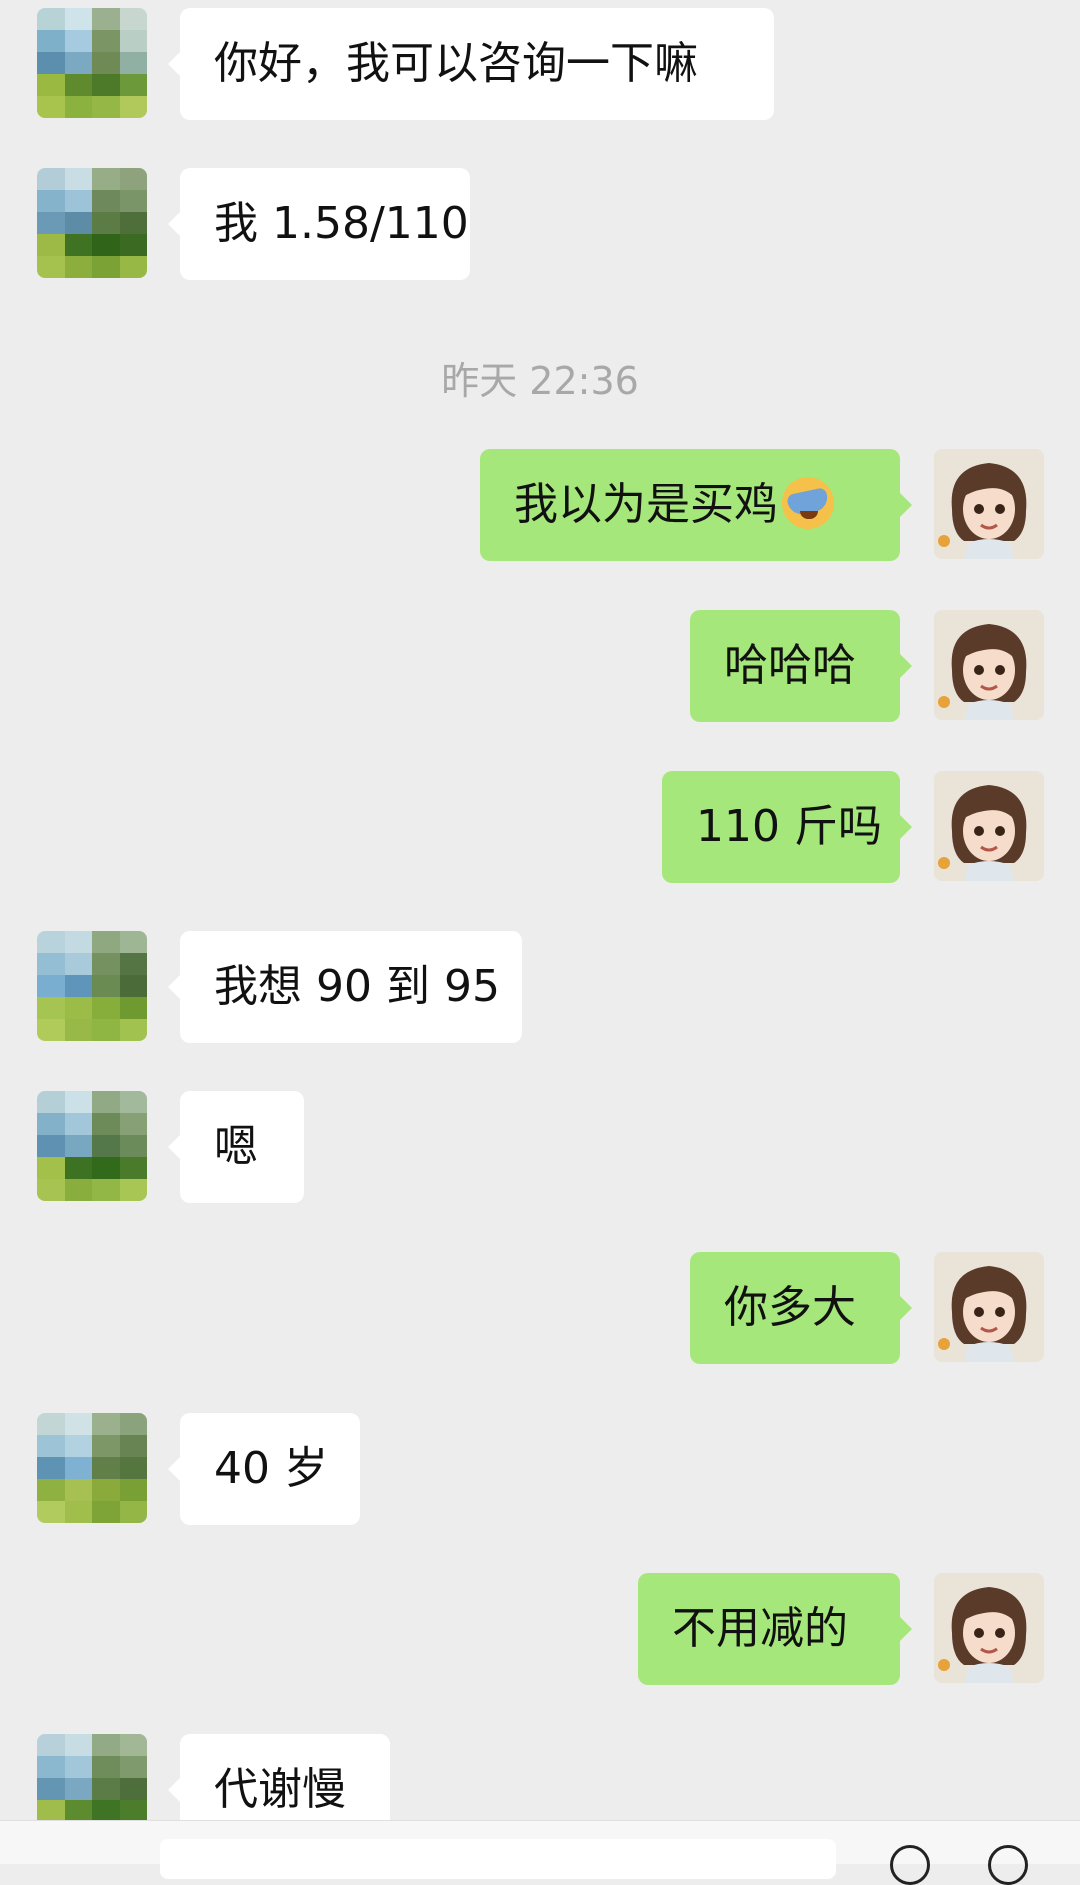 This screenshot has height=1885, width=1080. What do you see at coordinates (760, 1628) in the screenshot?
I see `message-text: 不用减的` at bounding box center [760, 1628].